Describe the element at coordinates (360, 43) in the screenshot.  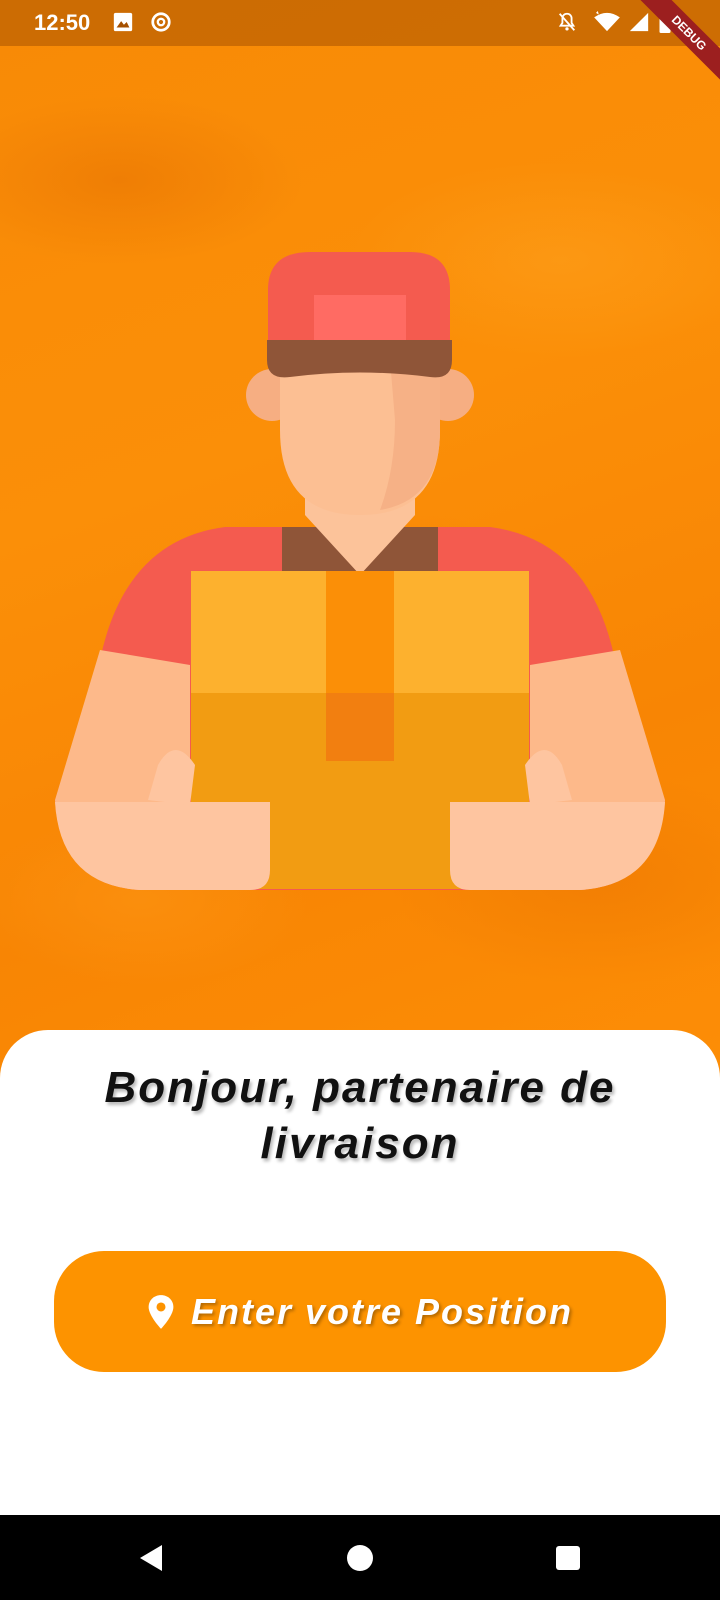
I see `status-bar: 12:50 DEBUG` at that location.